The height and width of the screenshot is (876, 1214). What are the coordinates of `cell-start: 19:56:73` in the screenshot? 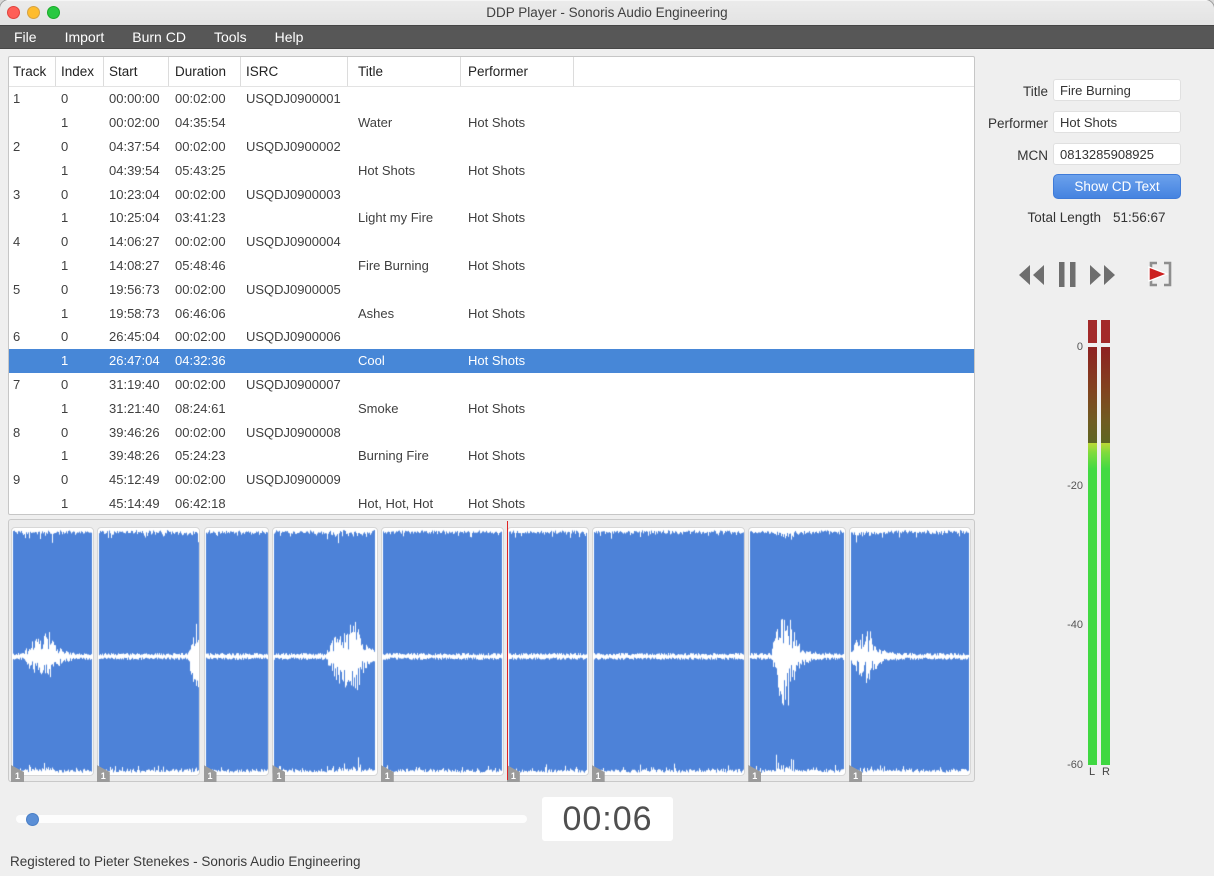 It's located at (134, 289).